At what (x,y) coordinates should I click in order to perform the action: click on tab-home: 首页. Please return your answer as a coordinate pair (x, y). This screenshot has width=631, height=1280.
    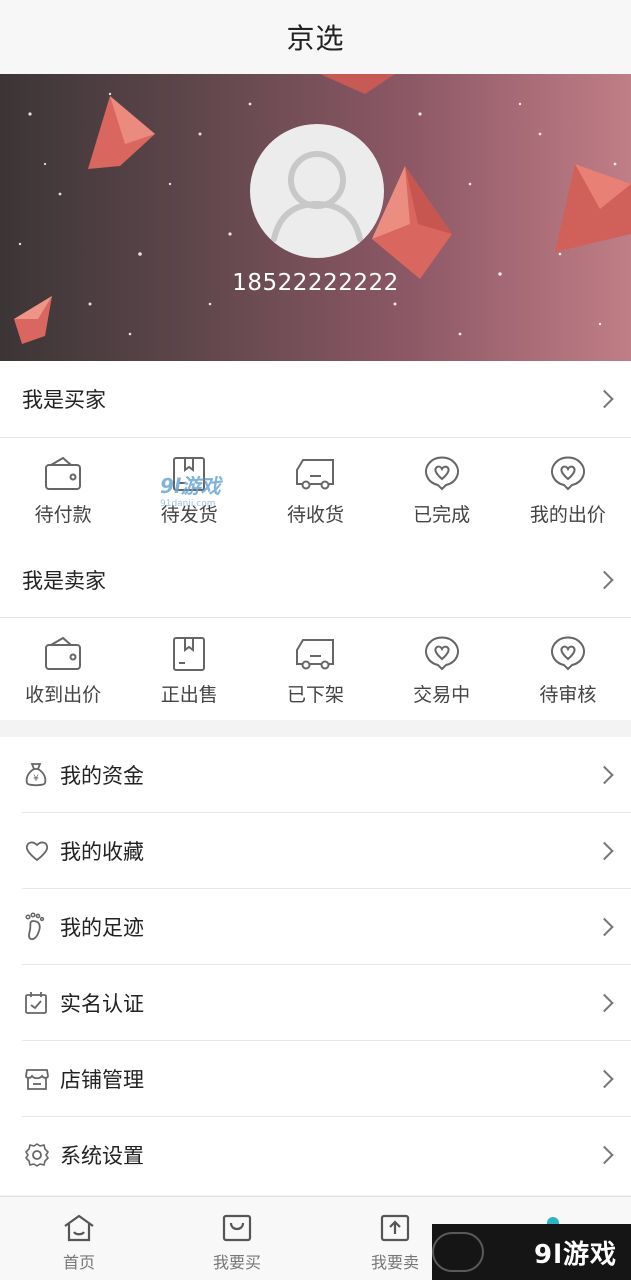
    Looking at the image, I should click on (79, 1238).